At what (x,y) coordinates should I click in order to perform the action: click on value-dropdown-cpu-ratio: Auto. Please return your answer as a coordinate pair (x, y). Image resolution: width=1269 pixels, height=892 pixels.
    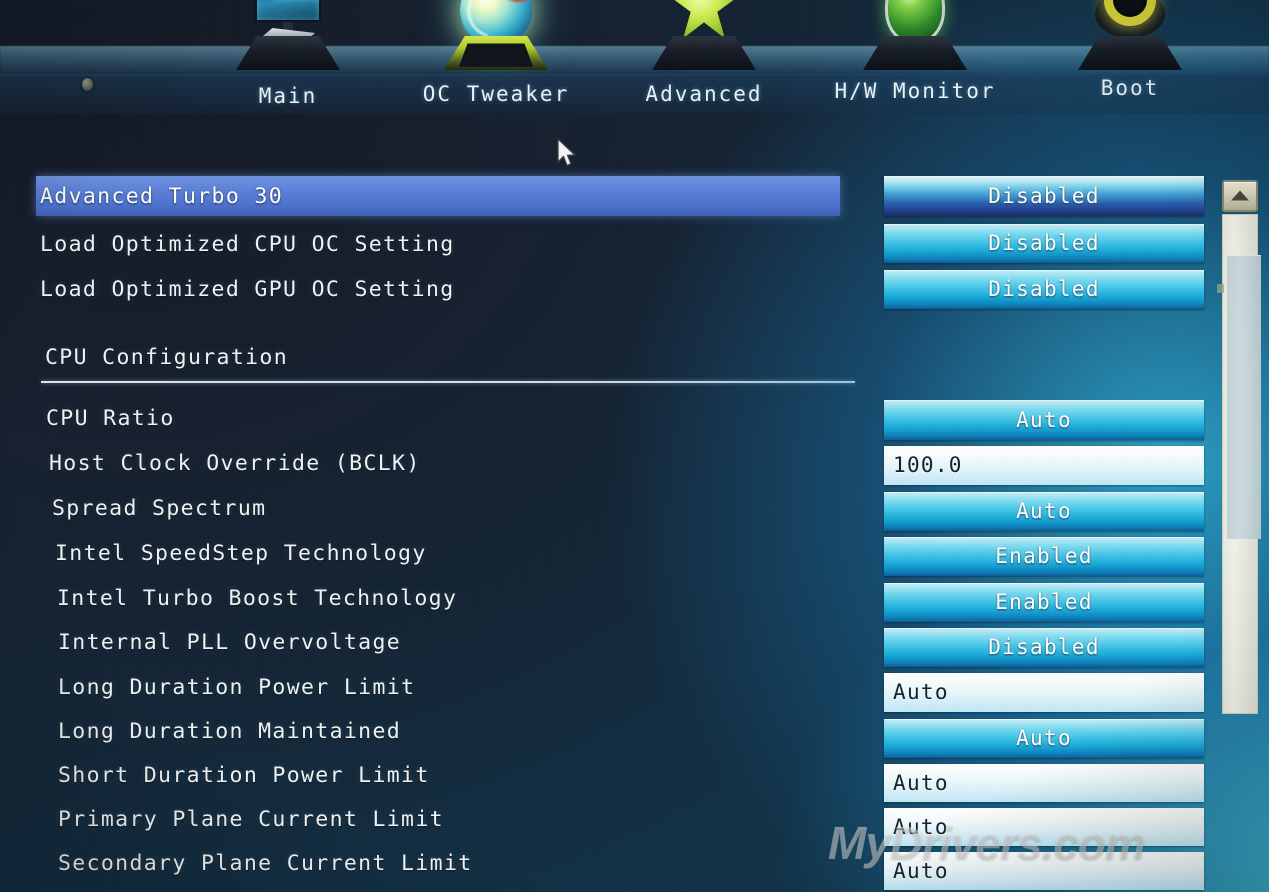
    Looking at the image, I should click on (1044, 420).